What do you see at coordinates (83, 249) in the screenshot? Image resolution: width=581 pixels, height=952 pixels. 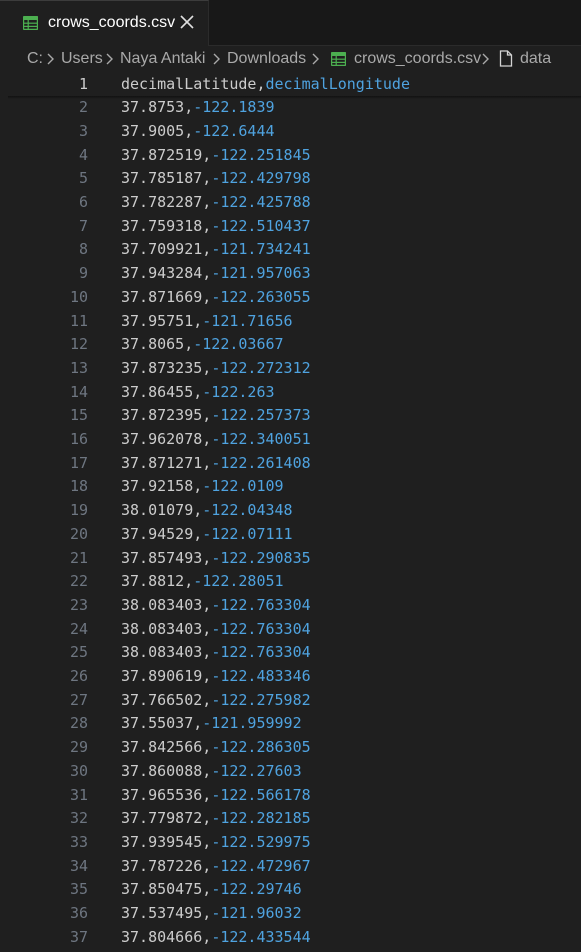 I see `line-number: 8` at bounding box center [83, 249].